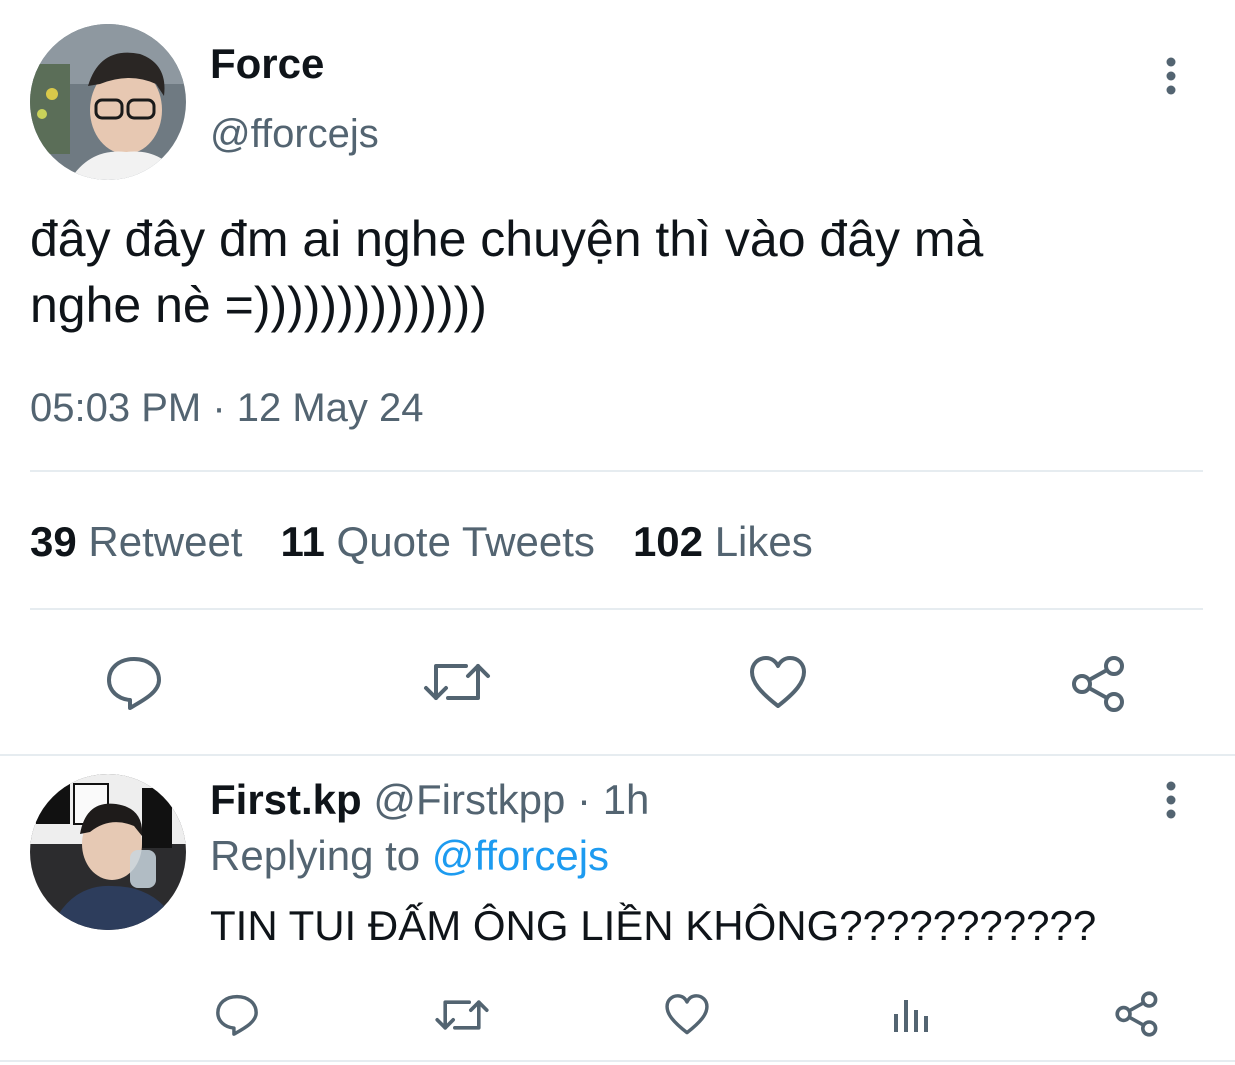 The image size is (1235, 1065). I want to click on retweet-icon, so click(457, 682).